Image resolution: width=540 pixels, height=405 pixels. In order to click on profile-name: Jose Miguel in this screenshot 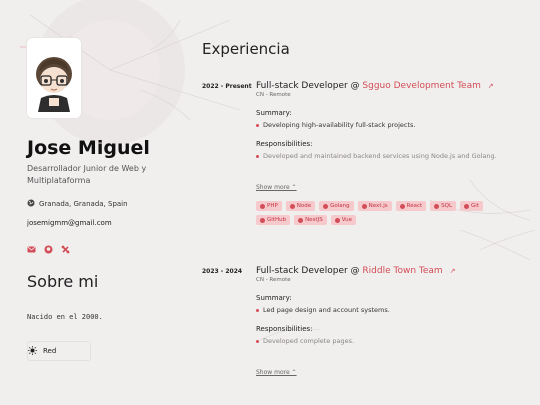, I will do `click(88, 148)`.